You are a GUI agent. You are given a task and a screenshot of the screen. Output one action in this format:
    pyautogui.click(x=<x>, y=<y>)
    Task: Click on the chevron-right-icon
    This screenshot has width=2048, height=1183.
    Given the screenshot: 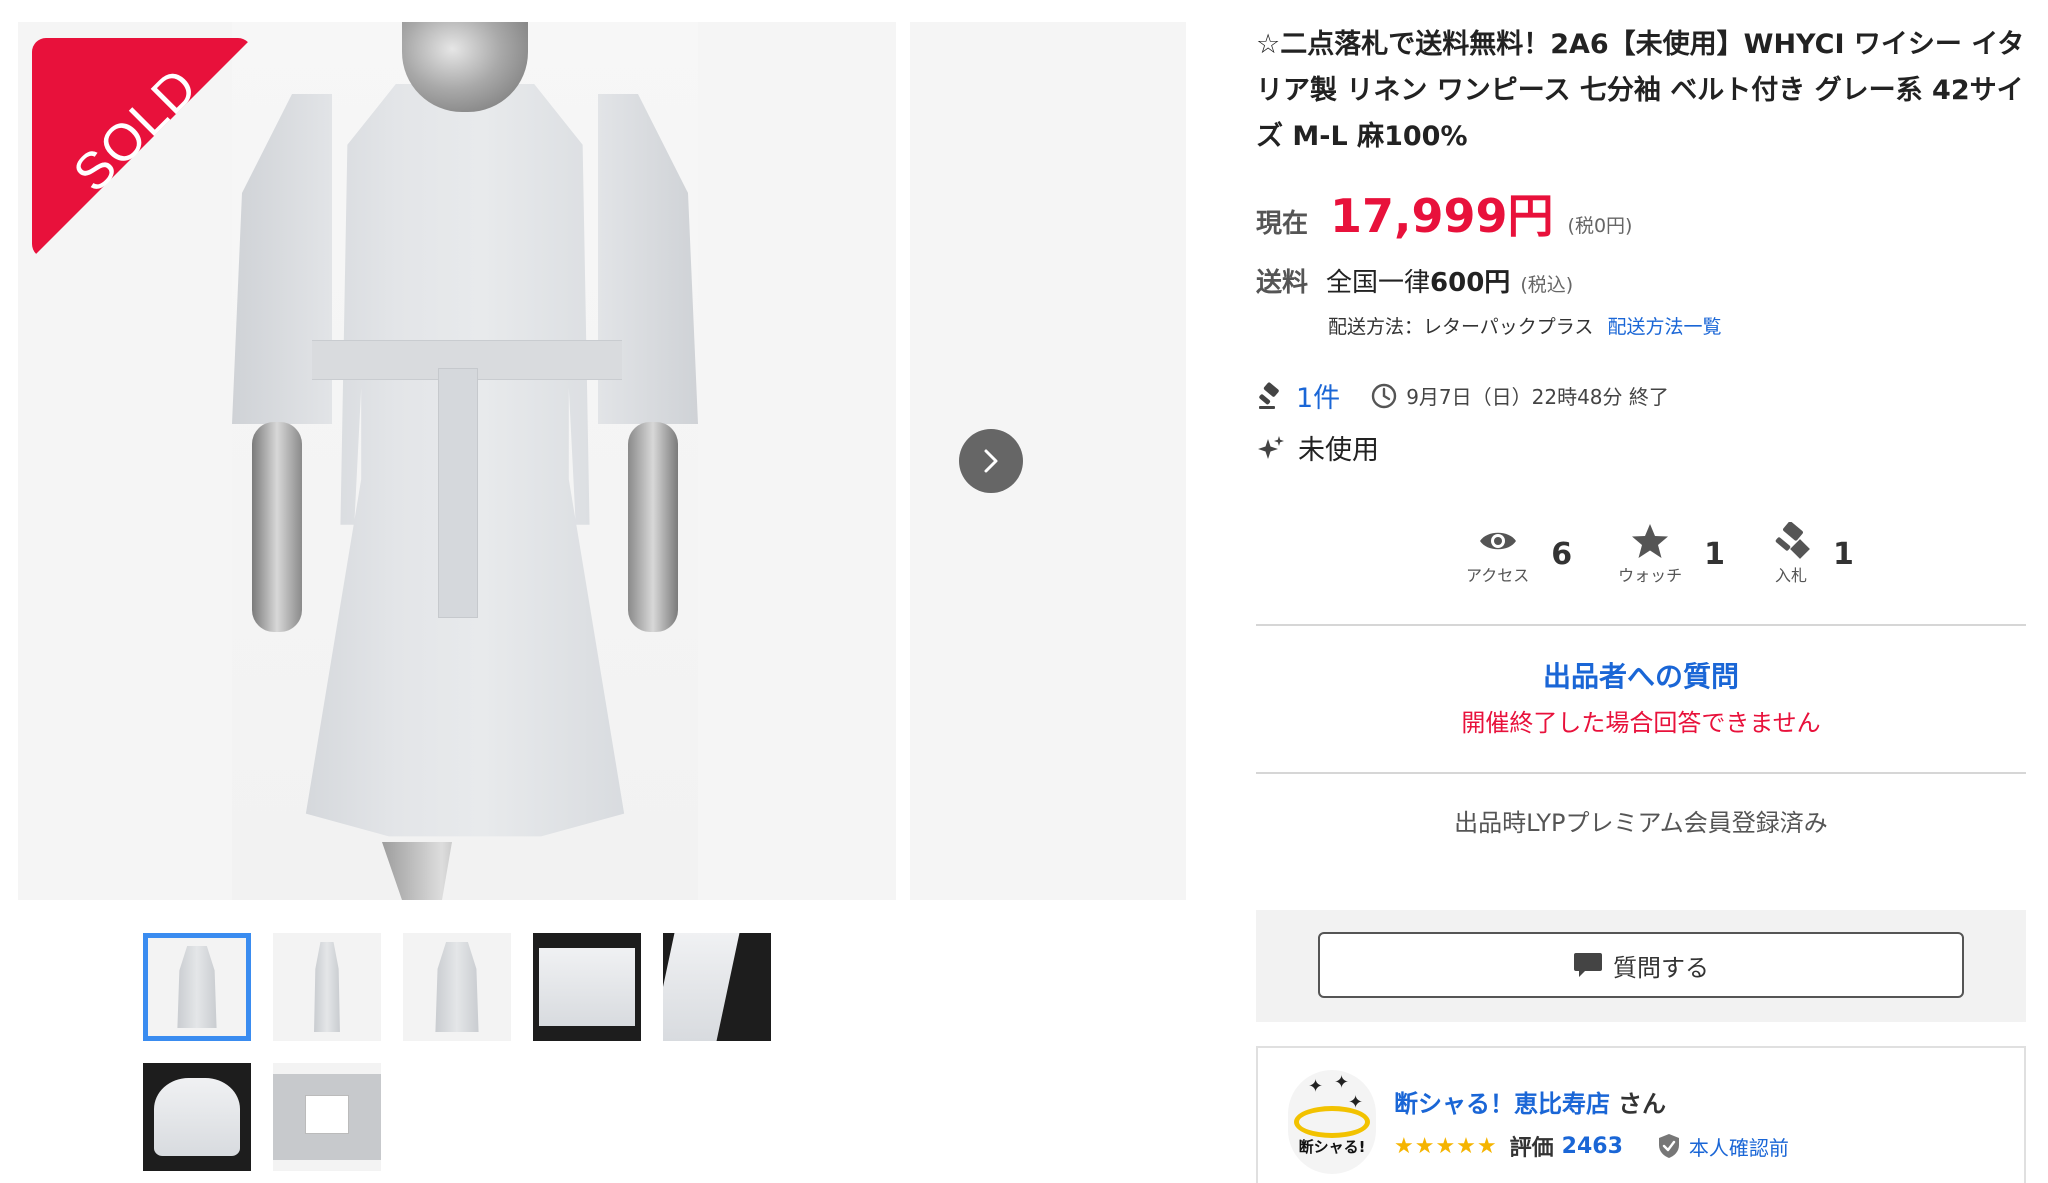 What is the action you would take?
    pyautogui.click(x=991, y=461)
    